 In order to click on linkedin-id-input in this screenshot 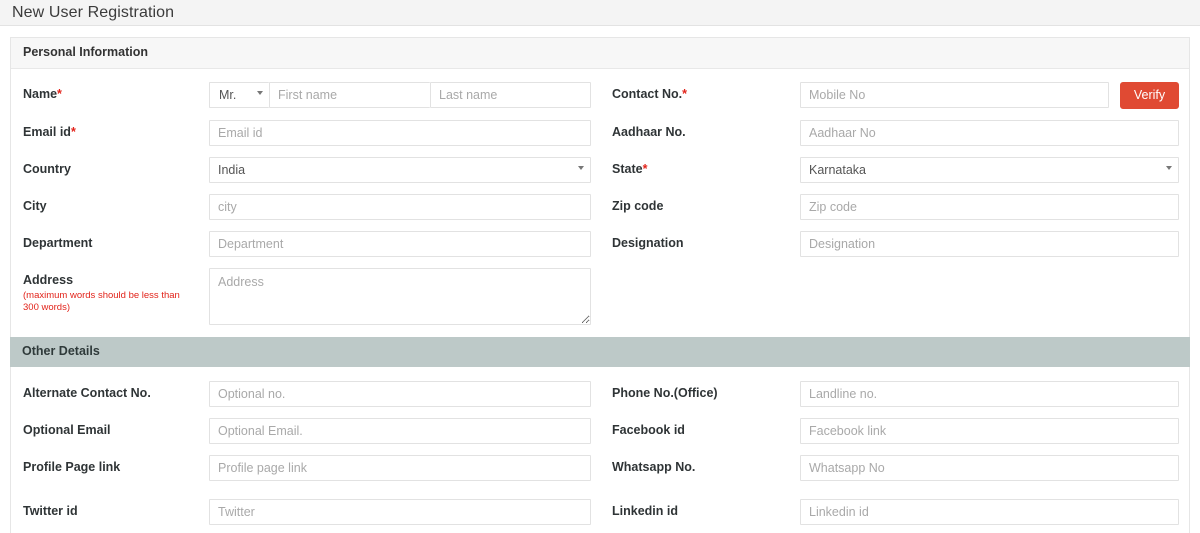, I will do `click(989, 511)`.